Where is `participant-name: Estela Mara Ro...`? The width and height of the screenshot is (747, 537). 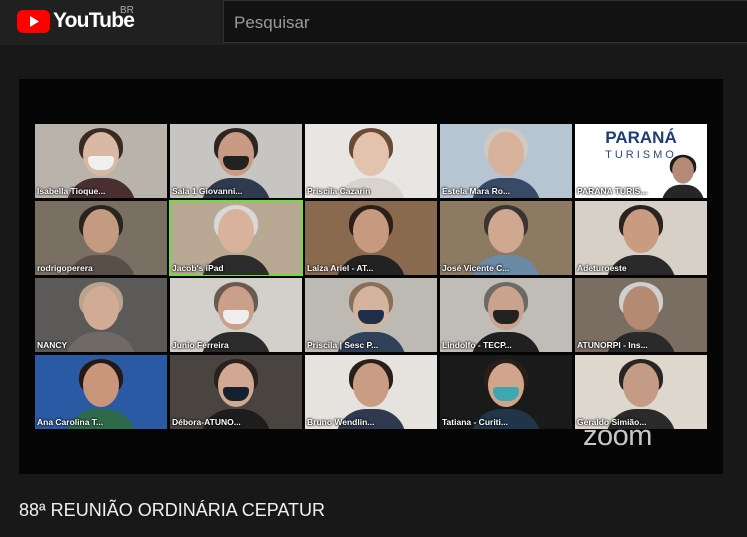 participant-name: Estela Mara Ro... is located at coordinates (476, 191).